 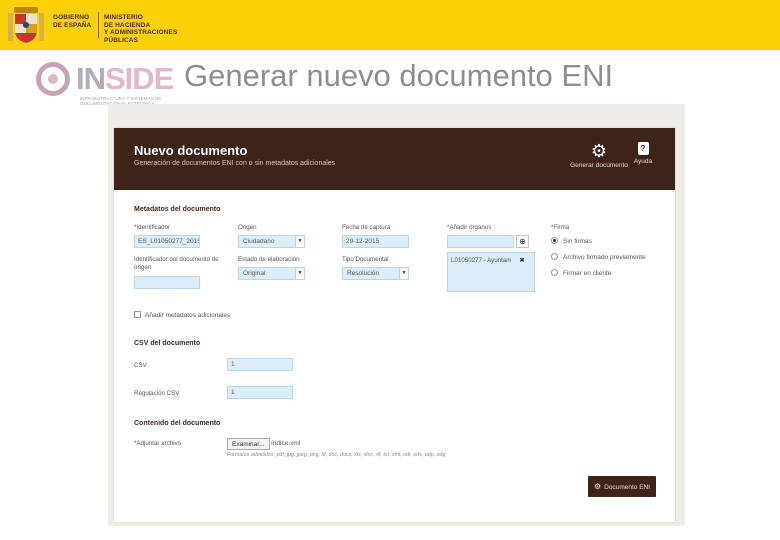 What do you see at coordinates (469, 227) in the screenshot?
I see `add-organs-label: *Añadir órganos` at bounding box center [469, 227].